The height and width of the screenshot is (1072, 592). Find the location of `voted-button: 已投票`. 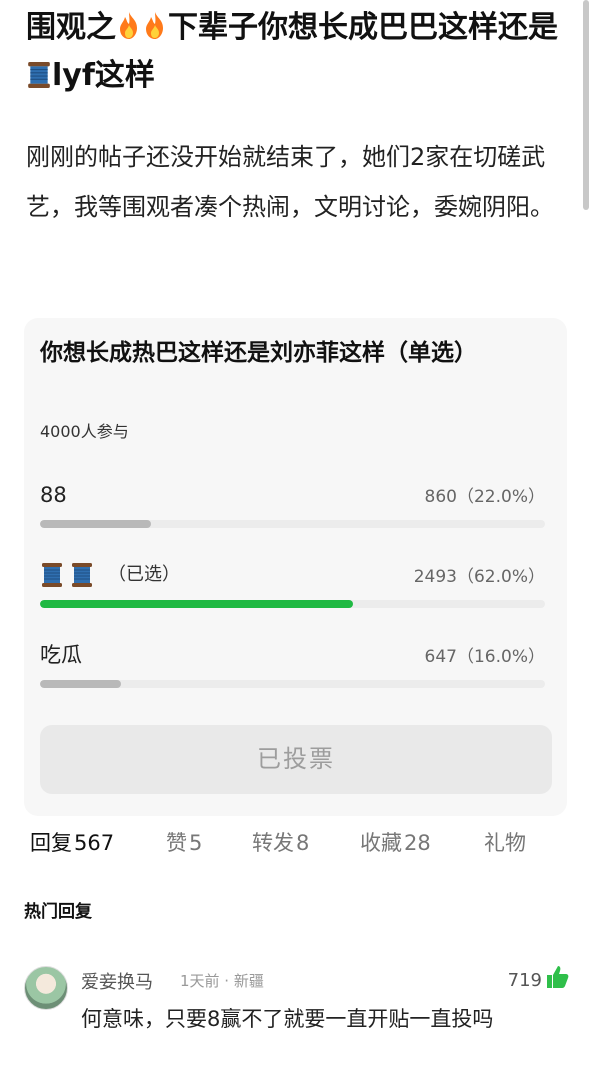

voted-button: 已投票 is located at coordinates (296, 759).